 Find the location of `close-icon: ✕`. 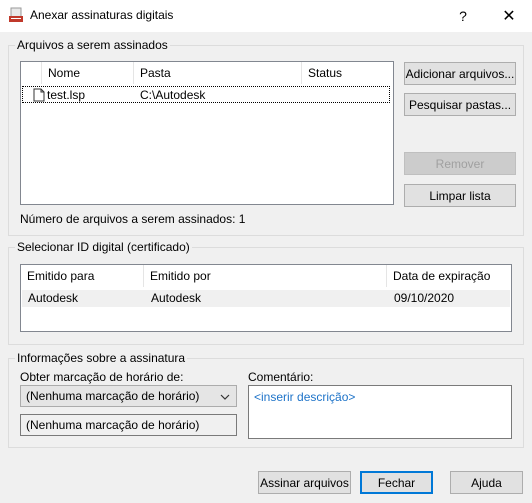

close-icon: ✕ is located at coordinates (509, 16).